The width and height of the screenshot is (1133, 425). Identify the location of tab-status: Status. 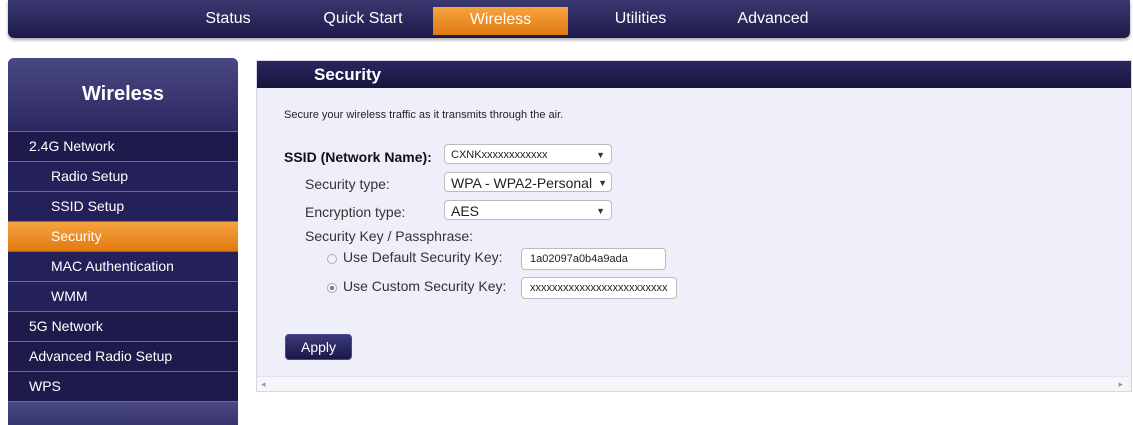
(228, 21).